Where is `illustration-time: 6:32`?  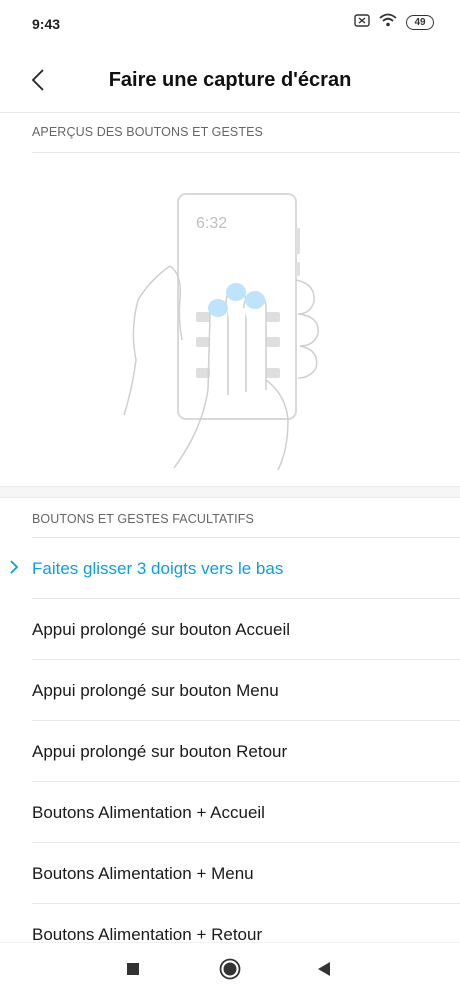
illustration-time: 6:32 is located at coordinates (211, 223).